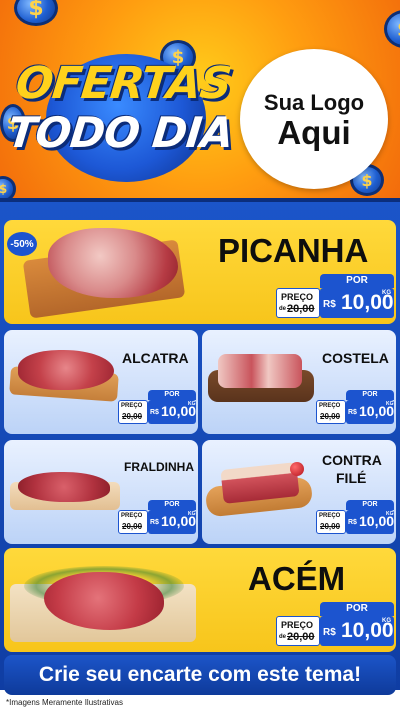 The width and height of the screenshot is (400, 711). What do you see at coordinates (352, 460) in the screenshot?
I see `product-name-line-1: CONTRA` at bounding box center [352, 460].